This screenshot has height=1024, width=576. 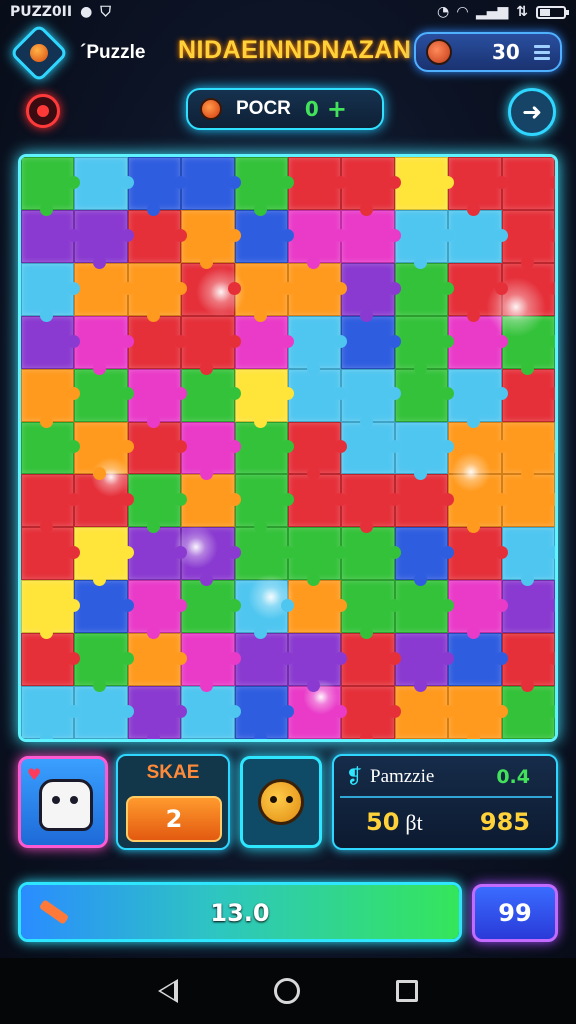 I want to click on hint-button, so click(x=281, y=802).